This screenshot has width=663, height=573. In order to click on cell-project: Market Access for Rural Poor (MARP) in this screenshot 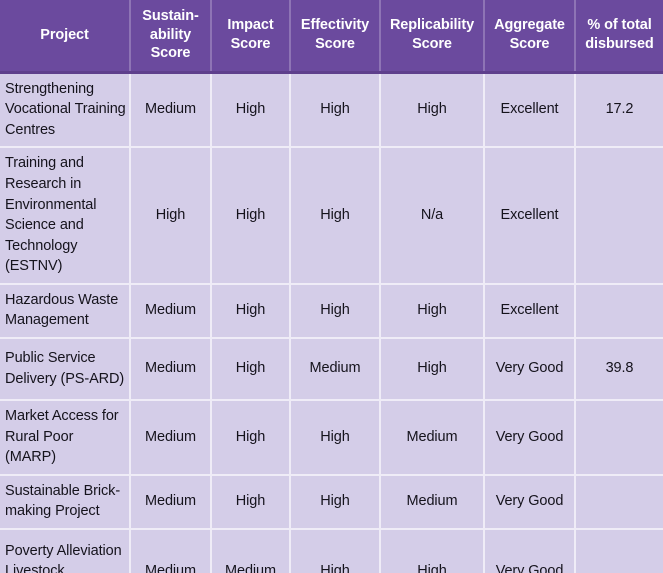, I will do `click(65, 437)`.